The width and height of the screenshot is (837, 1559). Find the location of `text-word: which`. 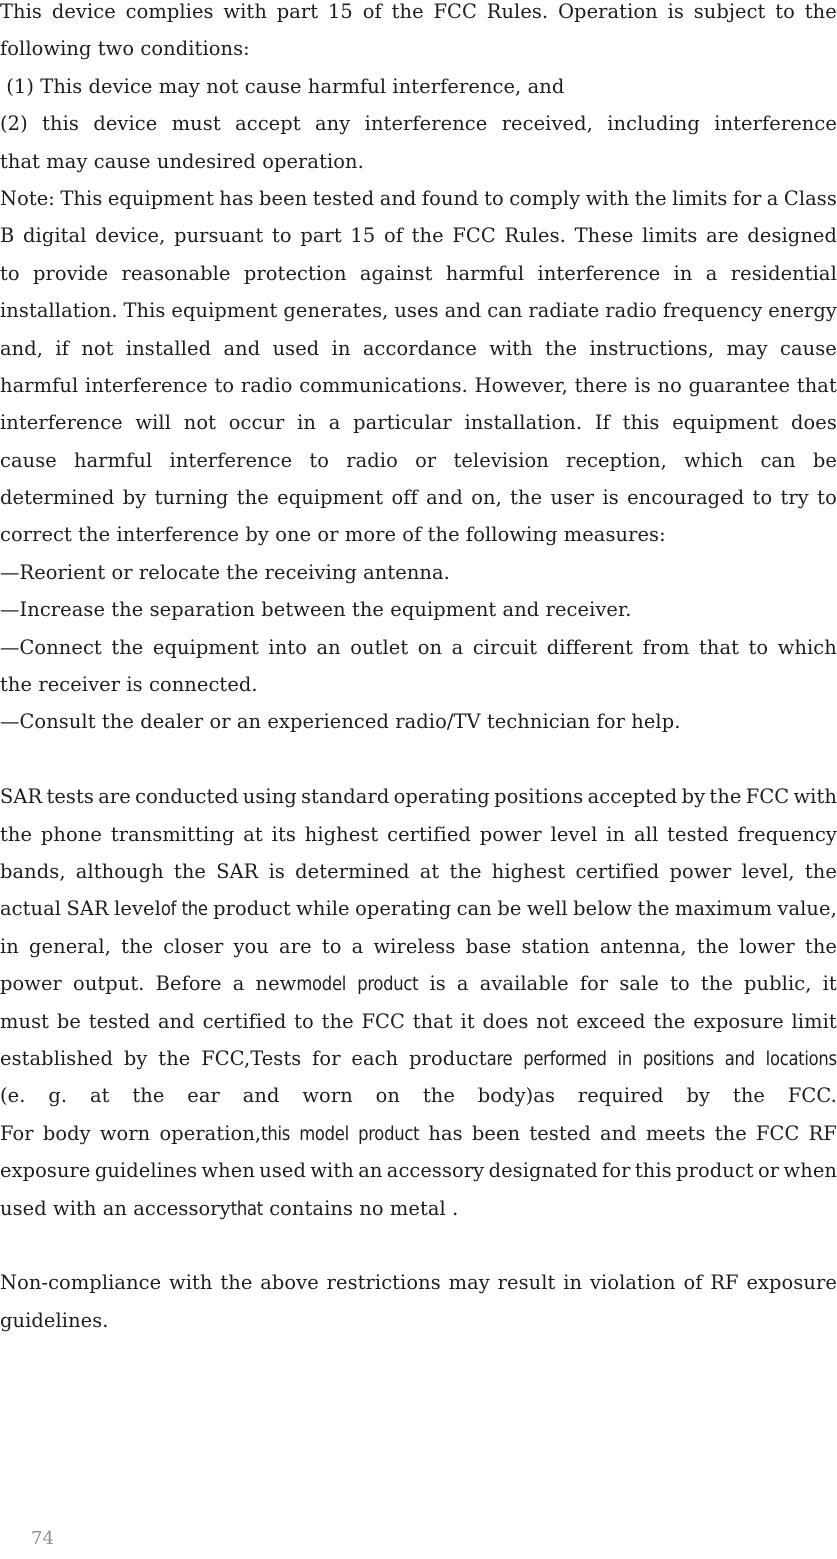

text-word: which is located at coordinates (807, 647).